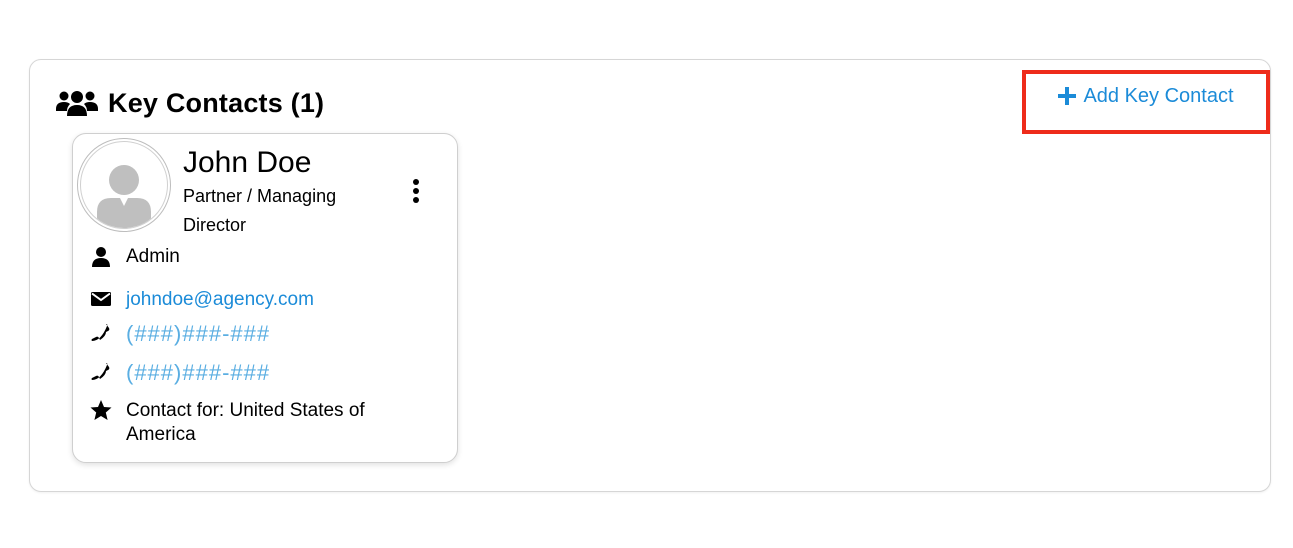  What do you see at coordinates (198, 334) in the screenshot?
I see `contact-phone-1: (###)###-###` at bounding box center [198, 334].